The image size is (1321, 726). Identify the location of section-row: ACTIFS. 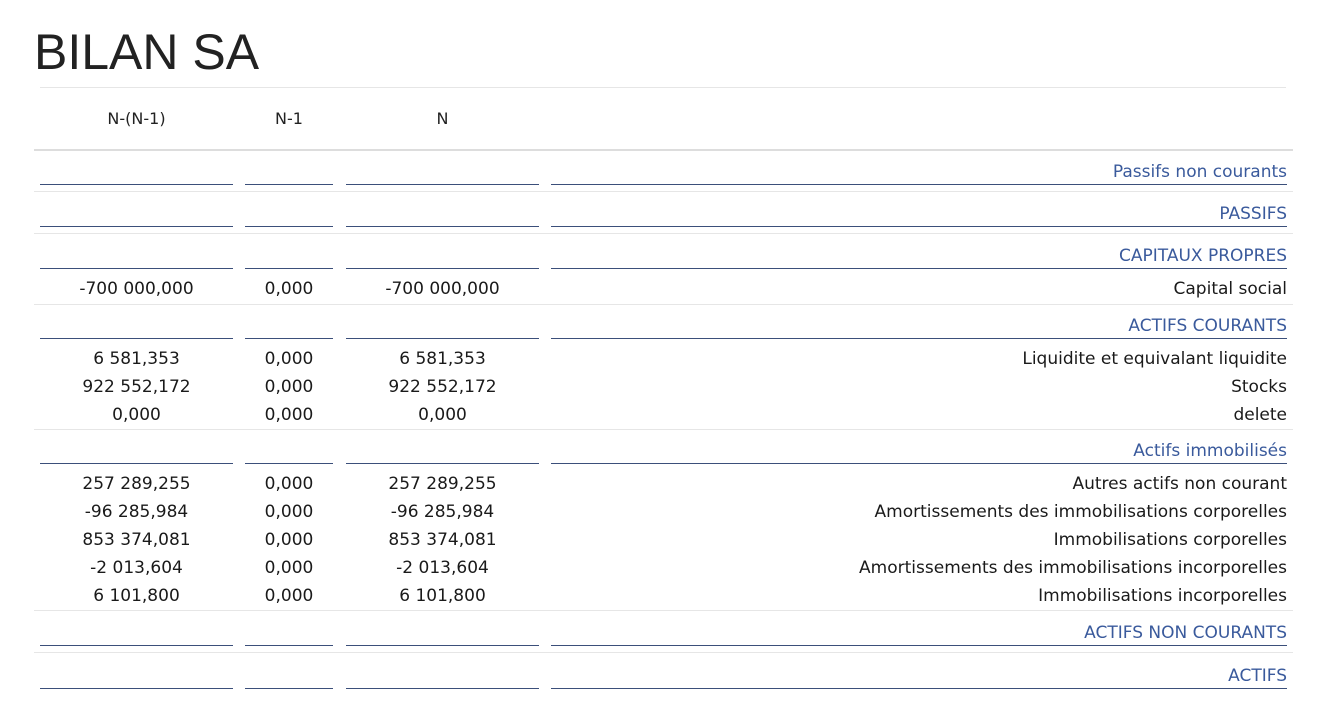
(663, 674).